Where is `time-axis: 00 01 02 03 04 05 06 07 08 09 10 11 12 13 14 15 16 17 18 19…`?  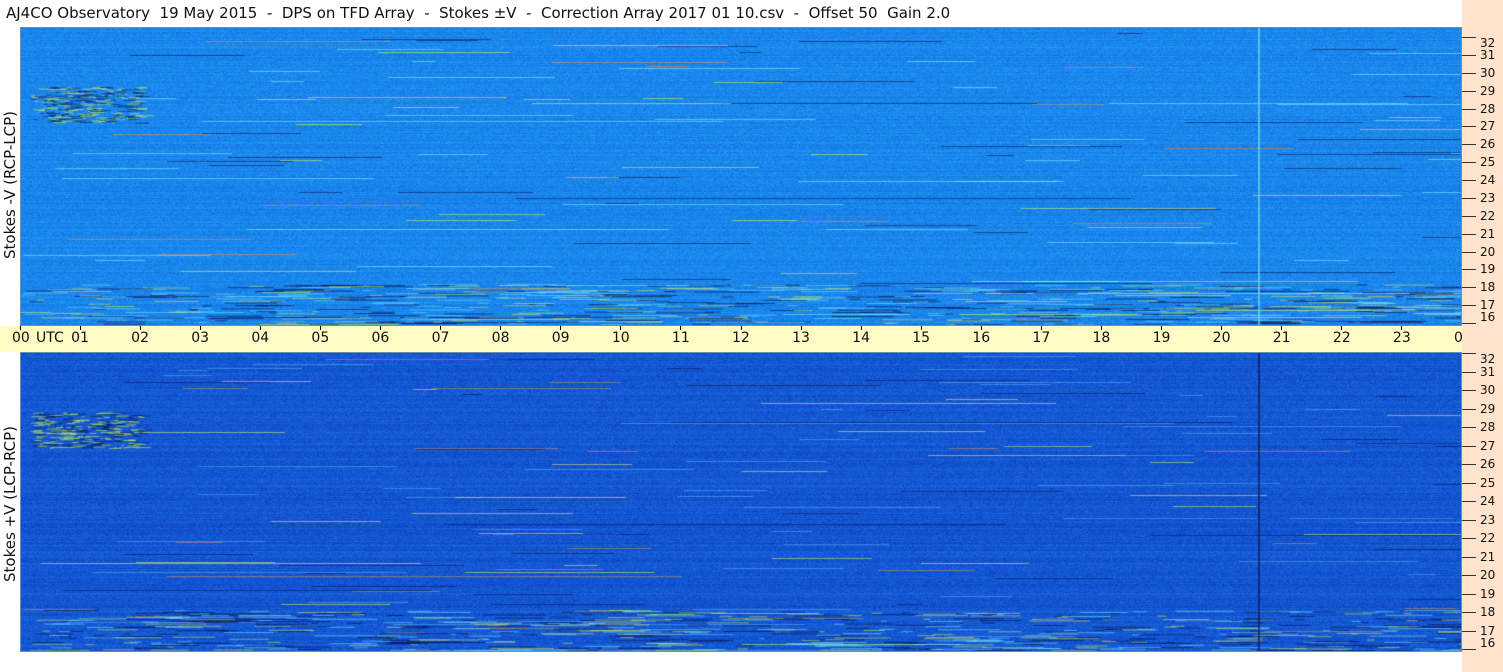 time-axis: 00 01 02 03 04 05 06 07 08 09 10 11 12 13 14 15 16 17 18 19… is located at coordinates (751, 339).